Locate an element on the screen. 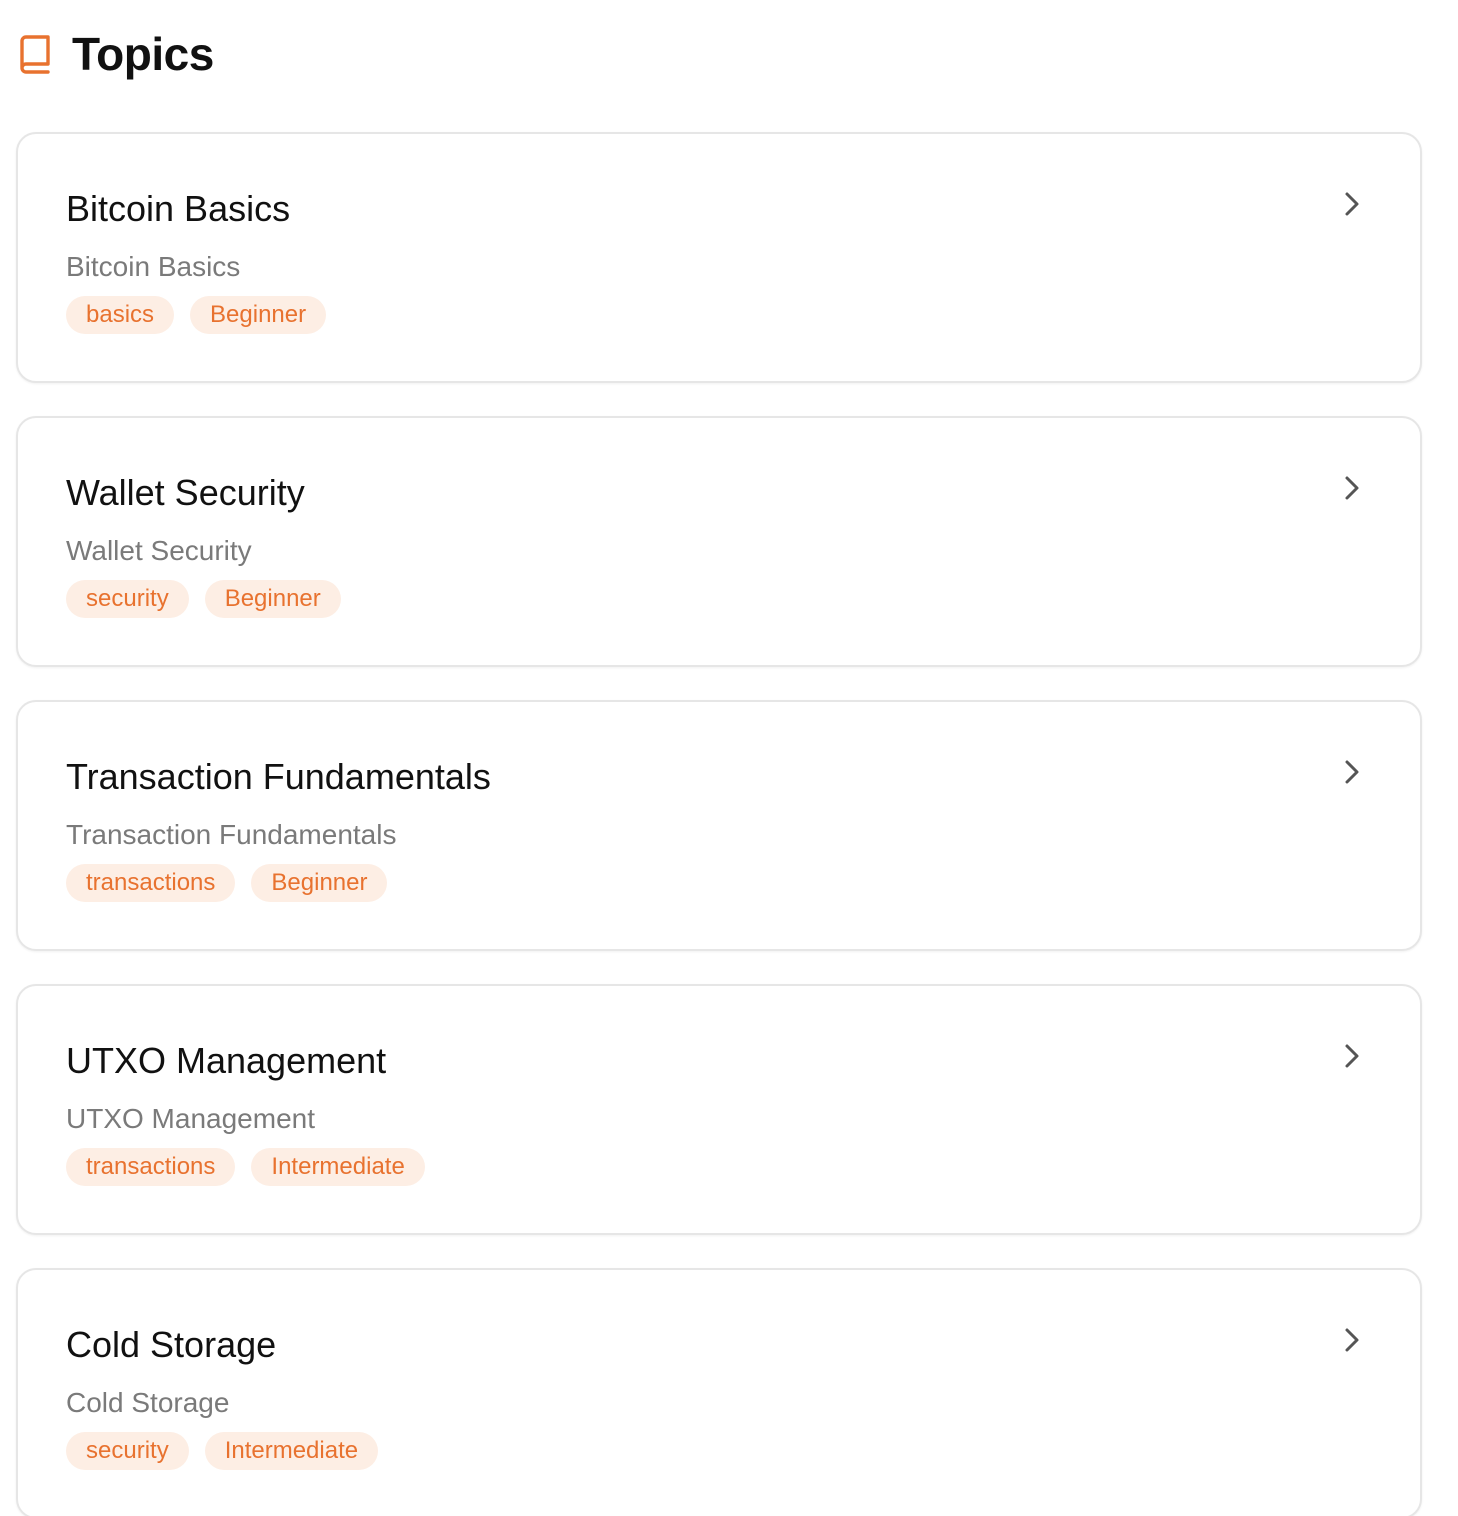 The width and height of the screenshot is (1458, 1516). topic-subtitle: Transaction Fundamentals is located at coordinates (231, 834).